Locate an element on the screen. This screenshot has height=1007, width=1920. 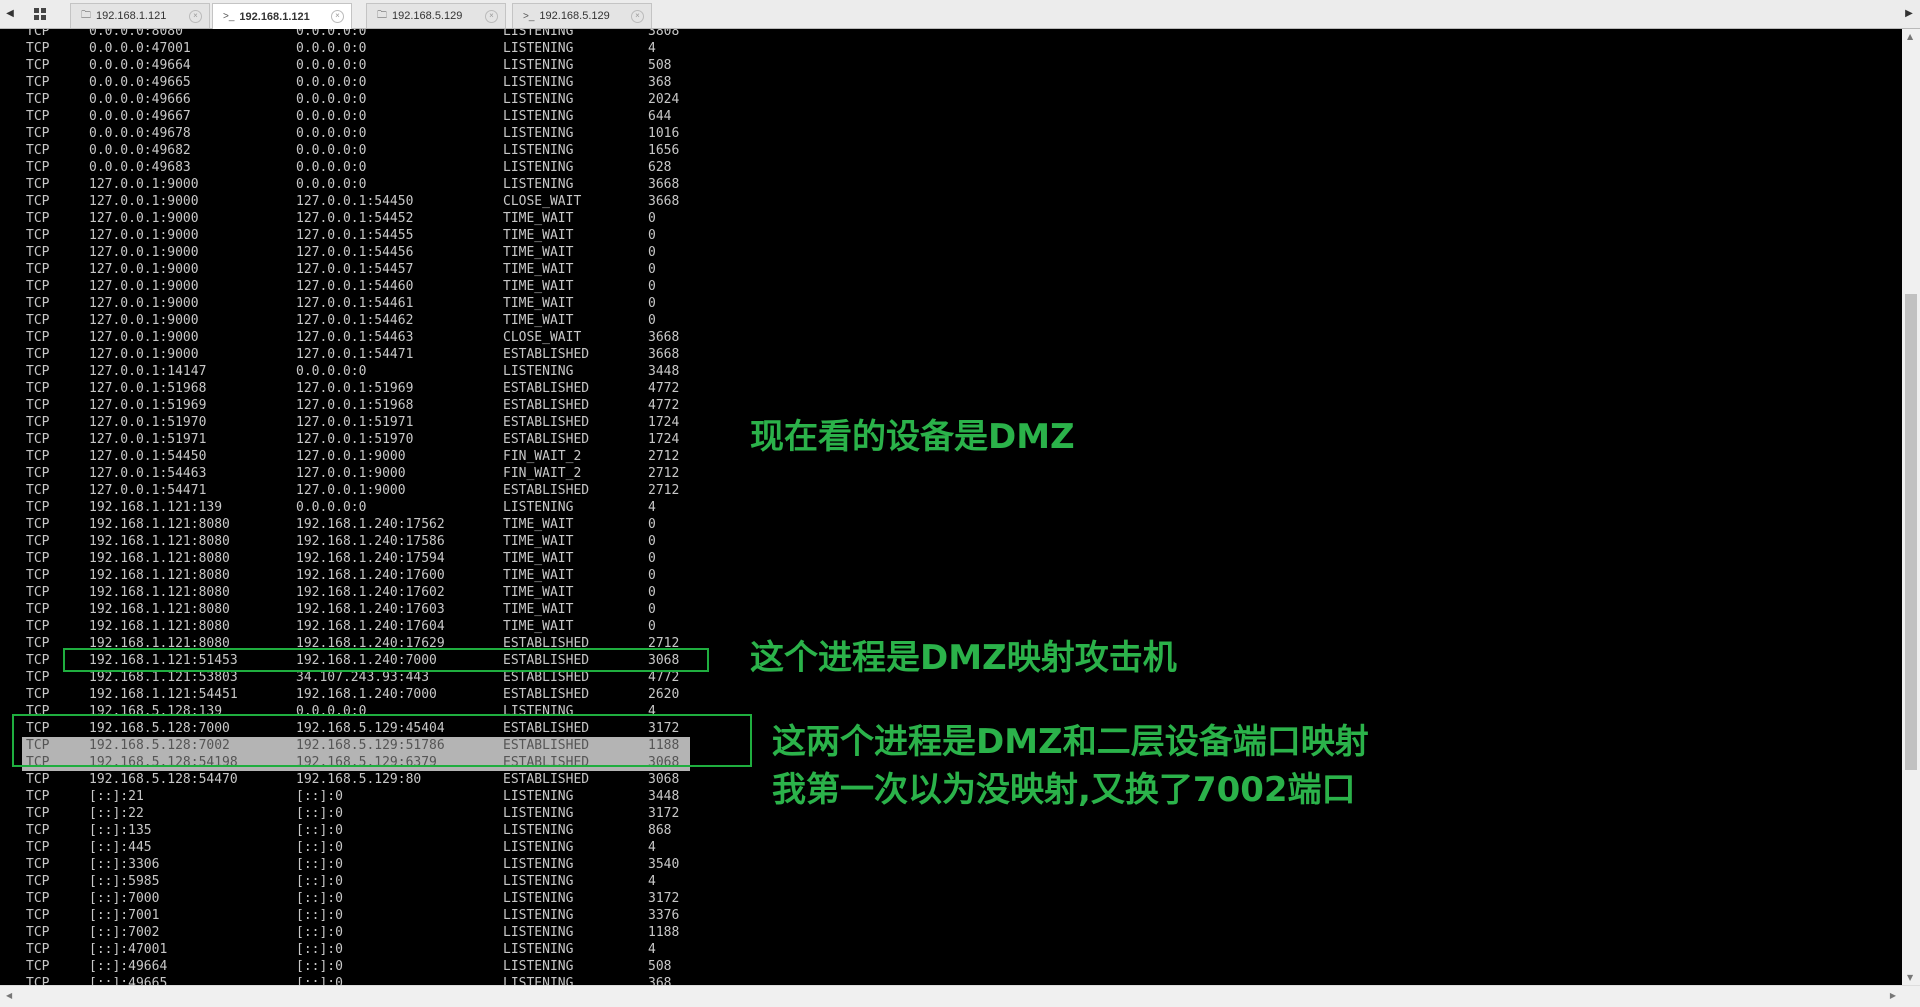
local-address-cell: [::]:49665 is located at coordinates (128, 980).